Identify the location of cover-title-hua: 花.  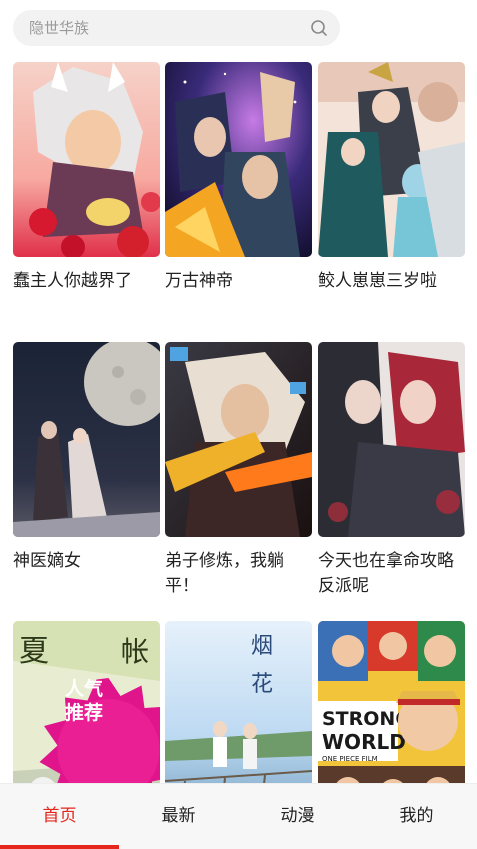
(262, 684).